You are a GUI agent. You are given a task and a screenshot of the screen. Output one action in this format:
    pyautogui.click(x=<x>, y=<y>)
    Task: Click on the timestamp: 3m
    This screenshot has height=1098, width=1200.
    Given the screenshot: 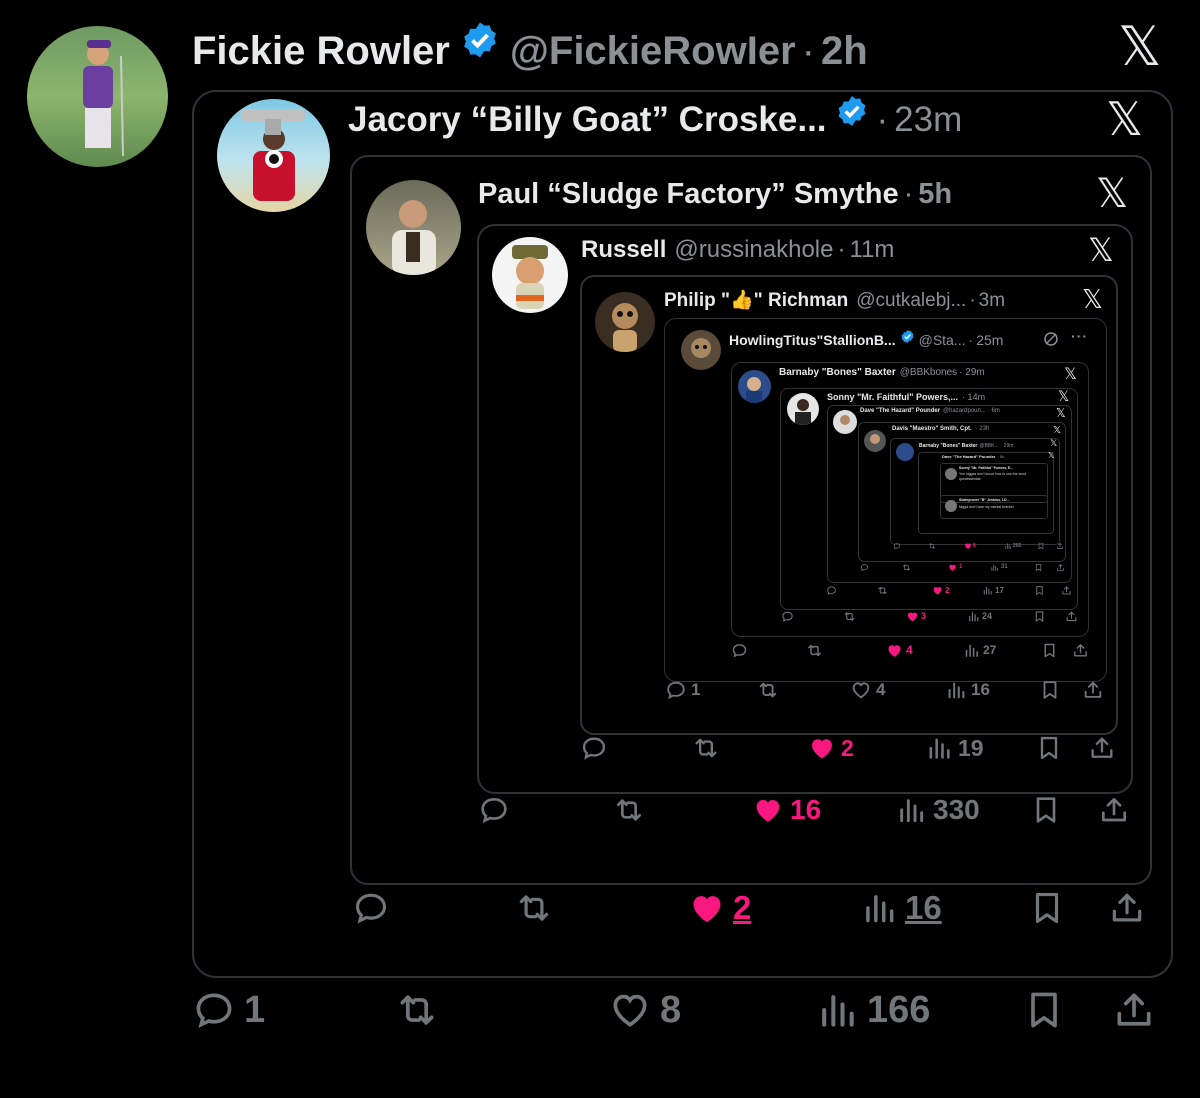 What is the action you would take?
    pyautogui.click(x=992, y=301)
    